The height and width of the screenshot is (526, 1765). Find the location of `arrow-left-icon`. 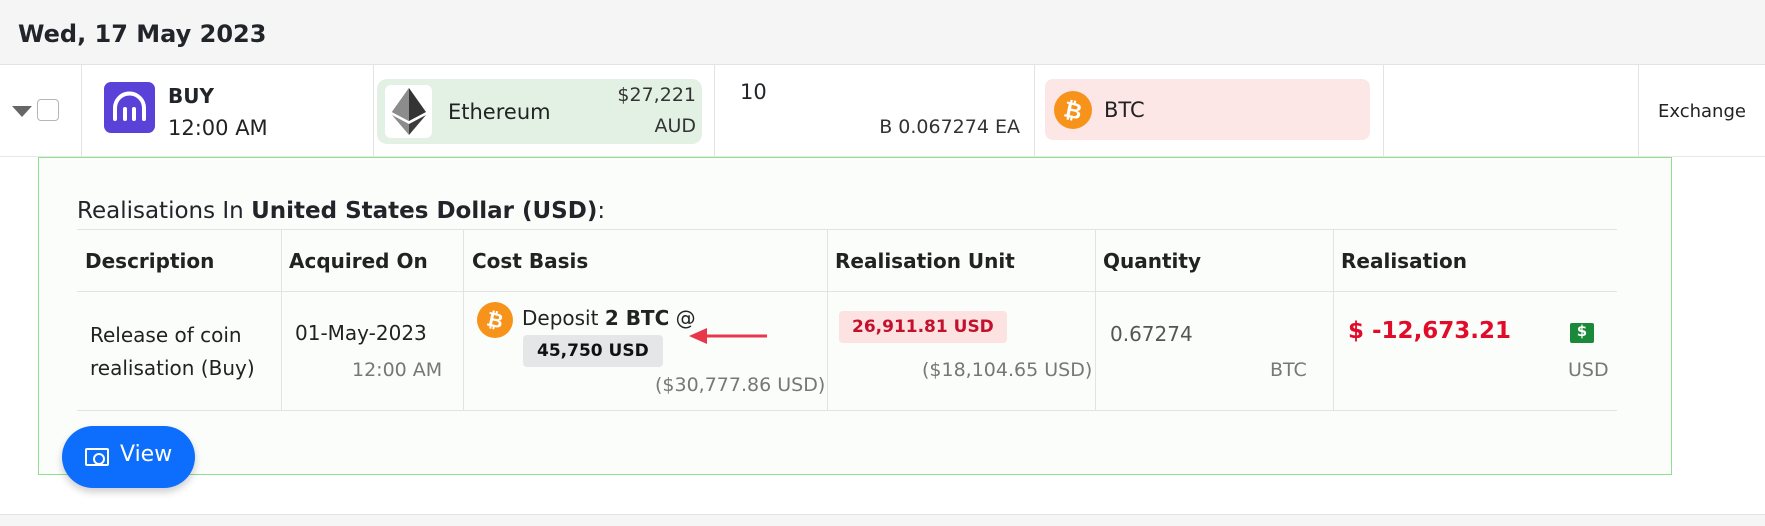

arrow-left-icon is located at coordinates (728, 336).